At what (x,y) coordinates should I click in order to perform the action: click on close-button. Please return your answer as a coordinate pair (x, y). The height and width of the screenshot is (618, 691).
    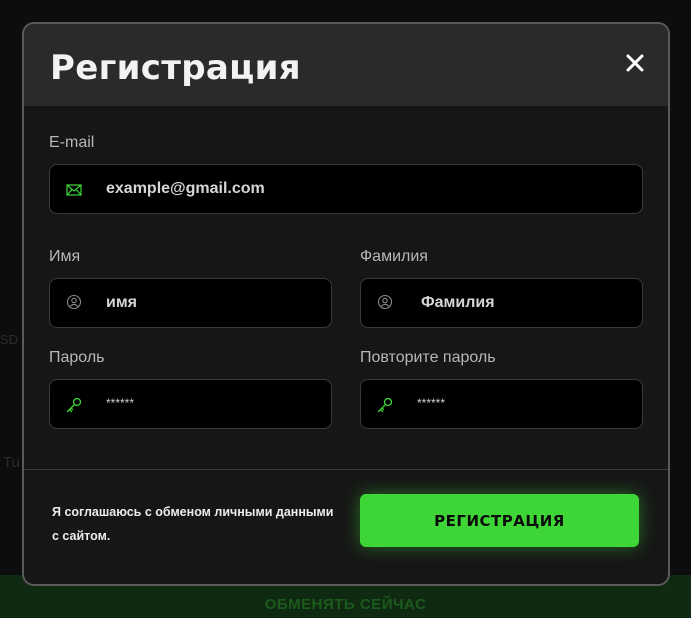
    Looking at the image, I should click on (635, 63).